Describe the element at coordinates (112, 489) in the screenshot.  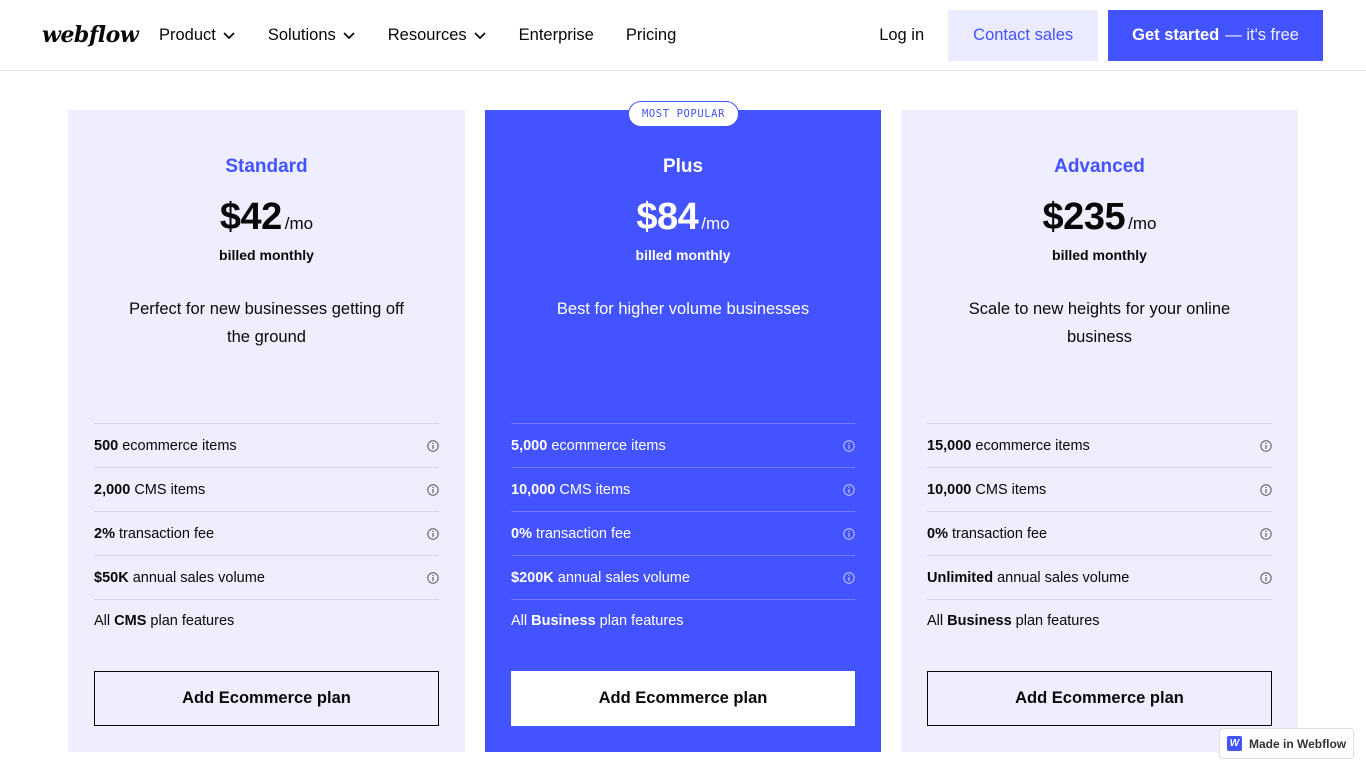
I see `feature-value: 2,000` at that location.